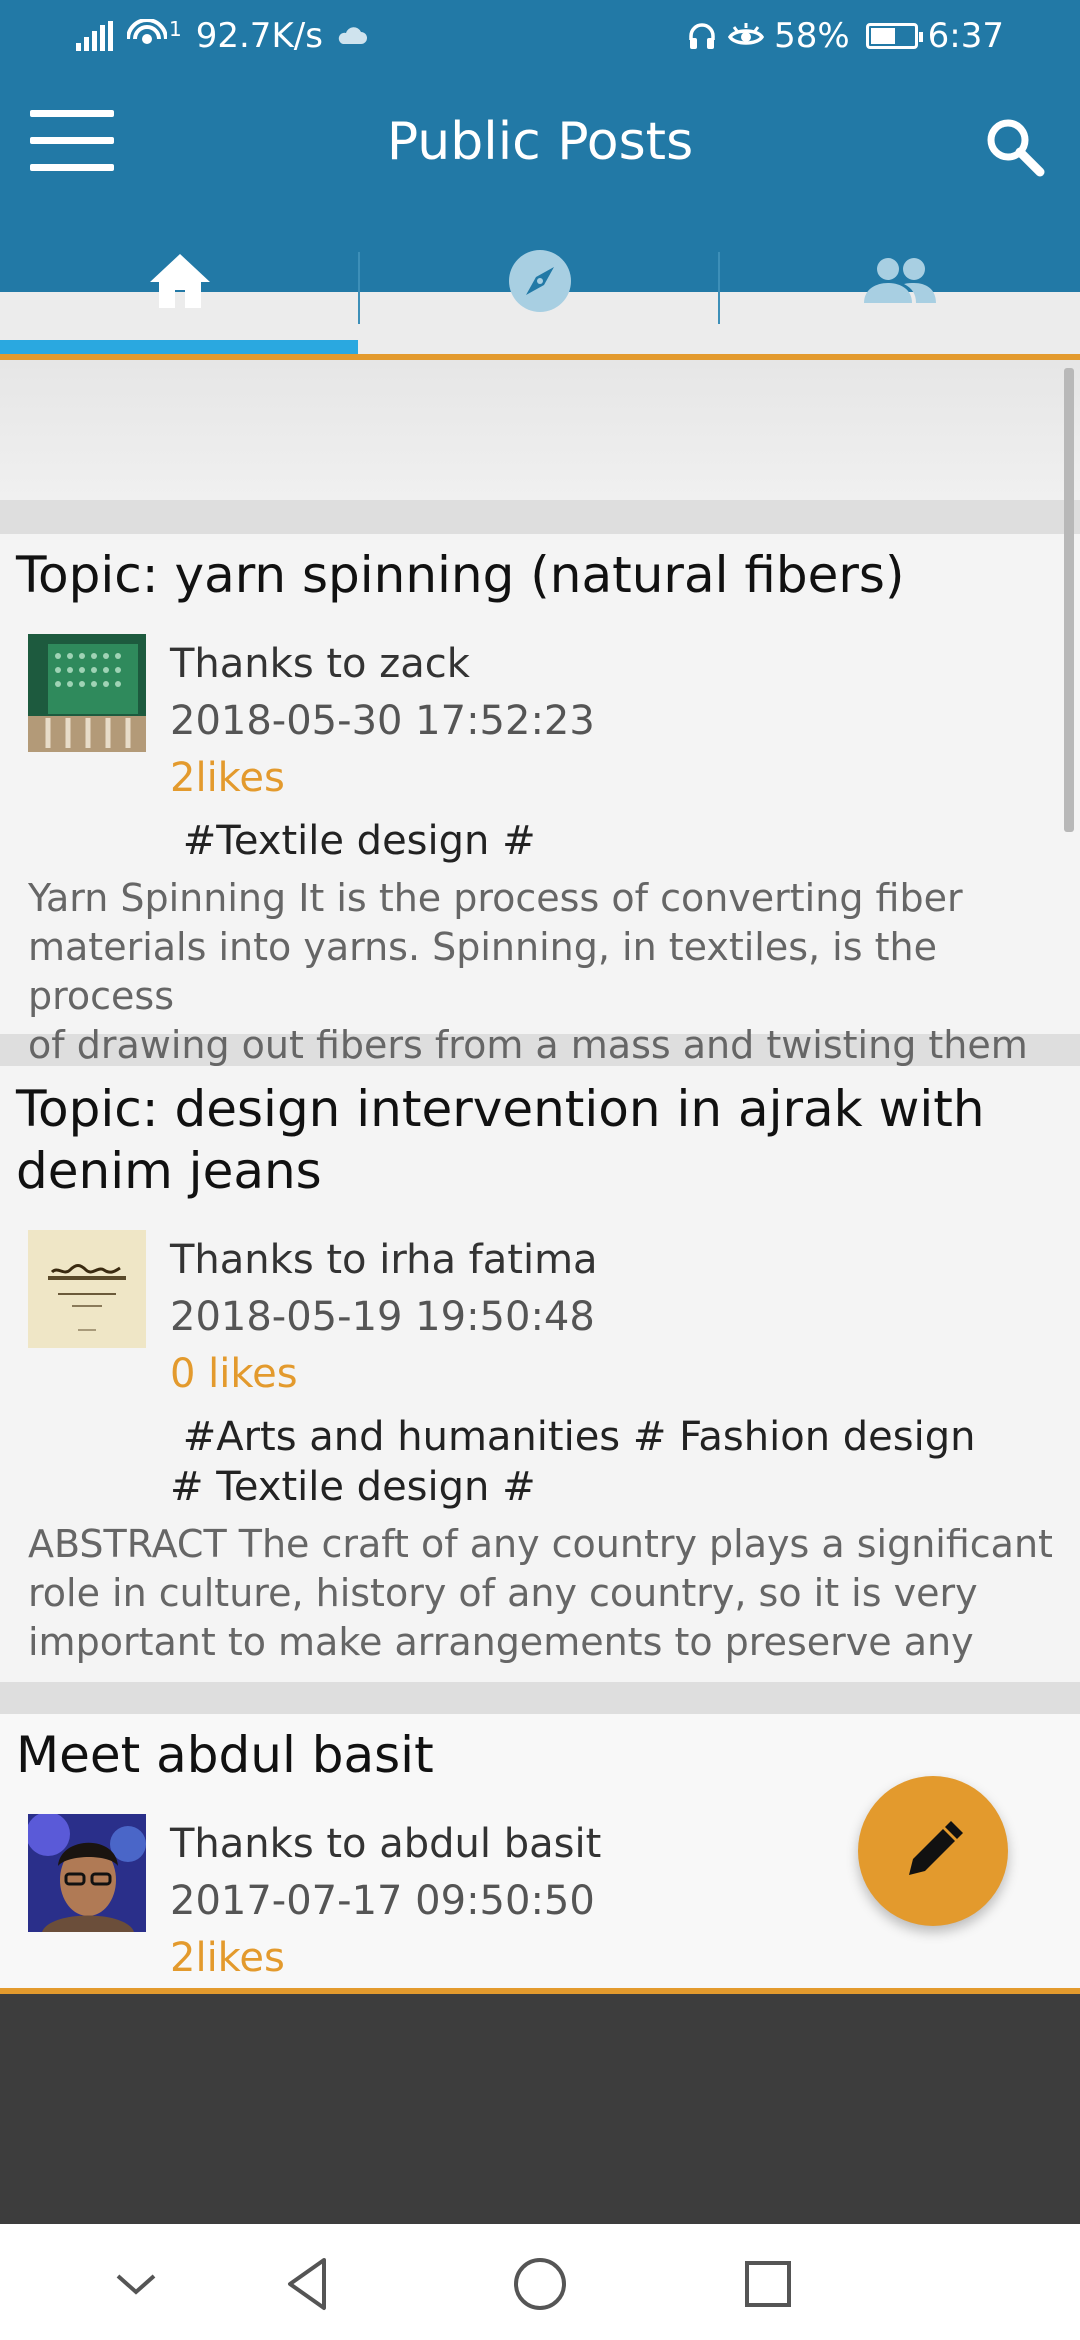 The height and width of the screenshot is (2340, 1080). Describe the element at coordinates (384, 1374) in the screenshot. I see `post-likes: 0 likes` at that location.